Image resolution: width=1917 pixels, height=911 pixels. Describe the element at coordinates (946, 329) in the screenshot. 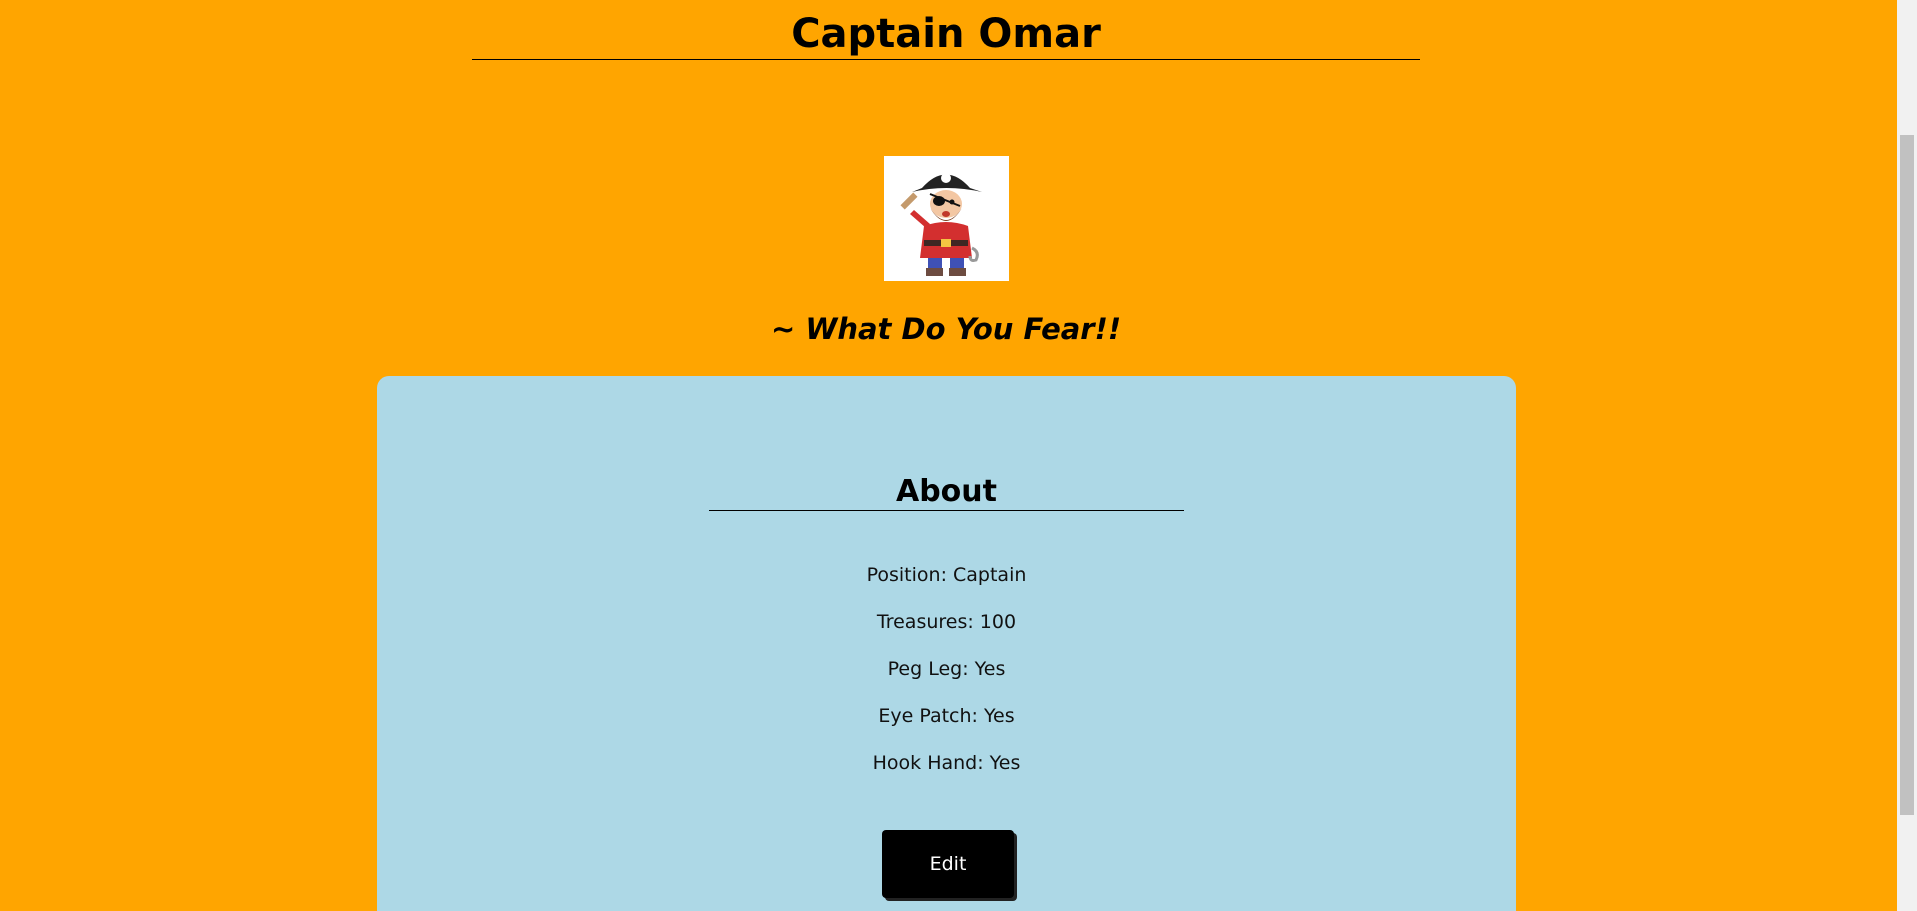

I see `catchphrase: ~ What Do You Fear!!` at that location.